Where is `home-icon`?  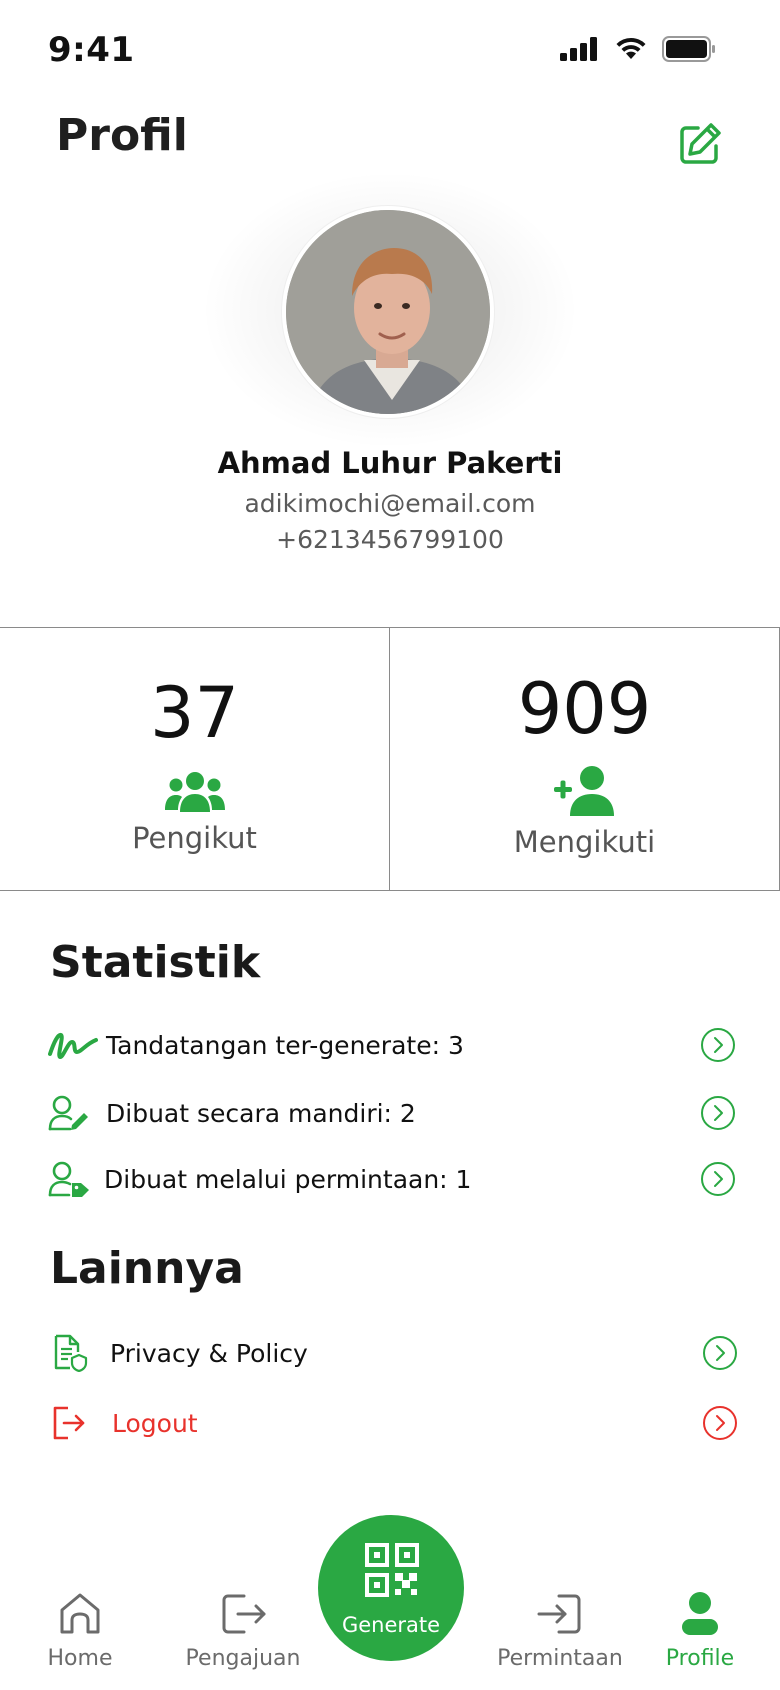 home-icon is located at coordinates (80, 1613).